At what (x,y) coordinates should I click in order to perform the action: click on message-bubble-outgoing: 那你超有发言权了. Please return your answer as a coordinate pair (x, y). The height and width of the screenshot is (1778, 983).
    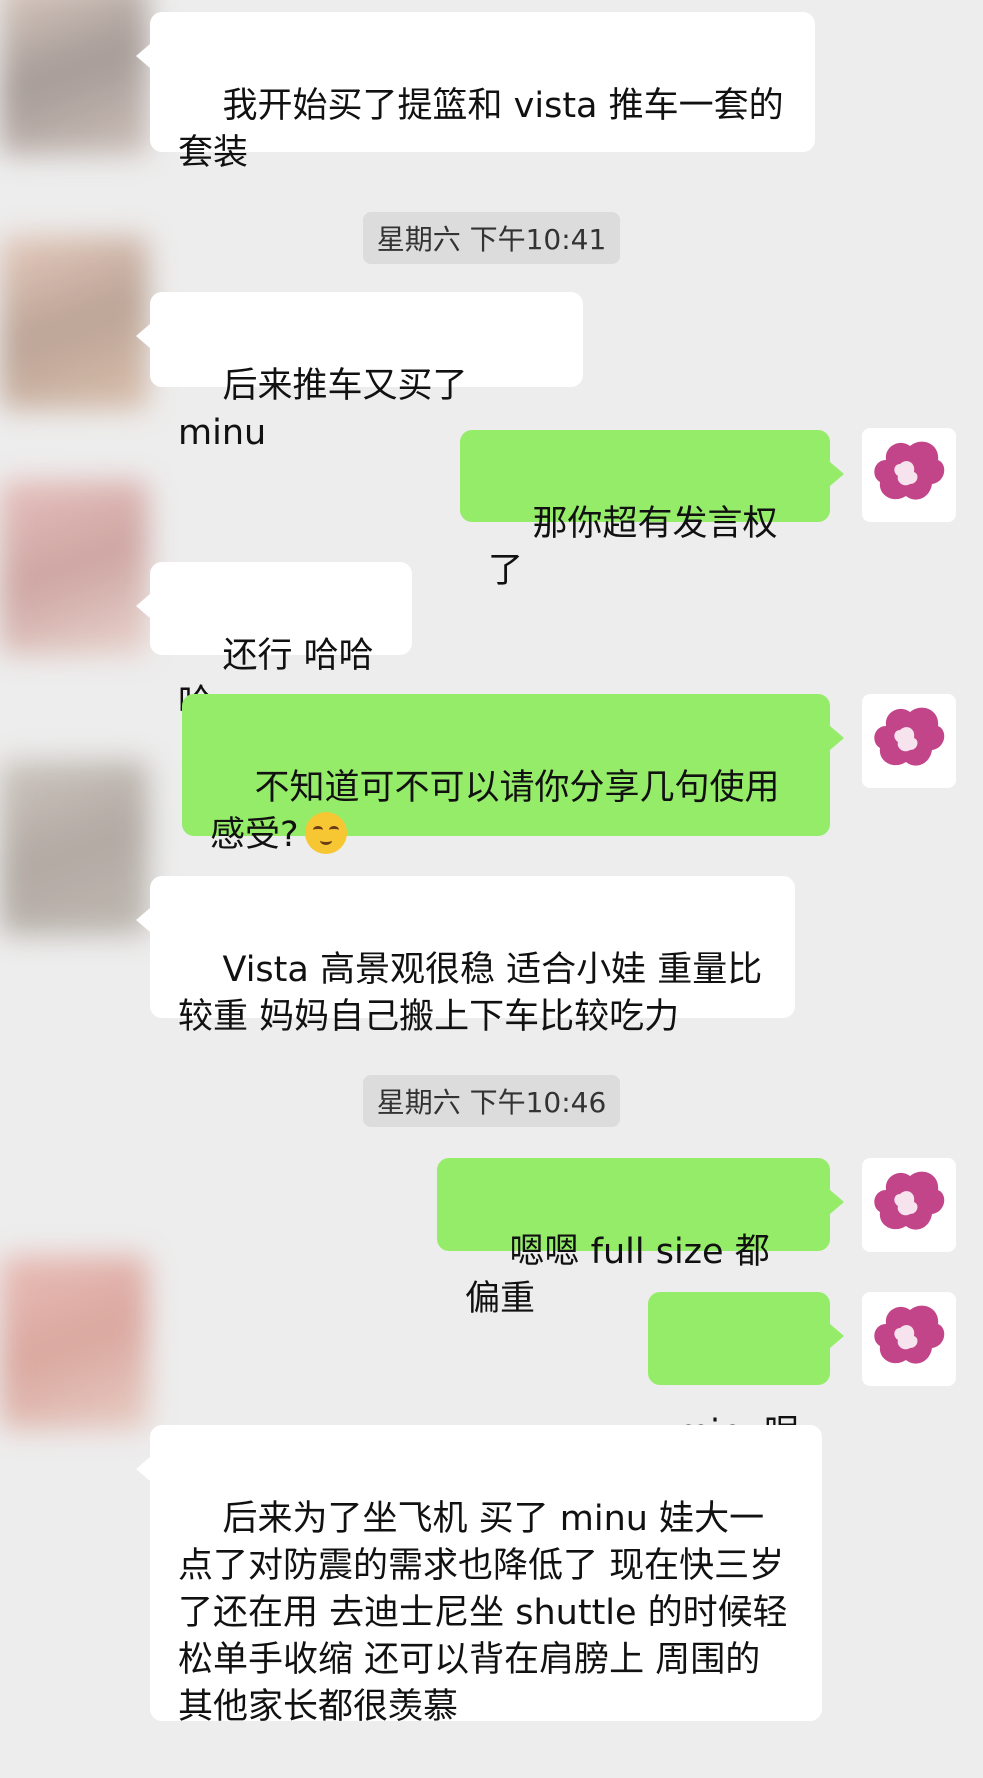
    Looking at the image, I should click on (652, 510).